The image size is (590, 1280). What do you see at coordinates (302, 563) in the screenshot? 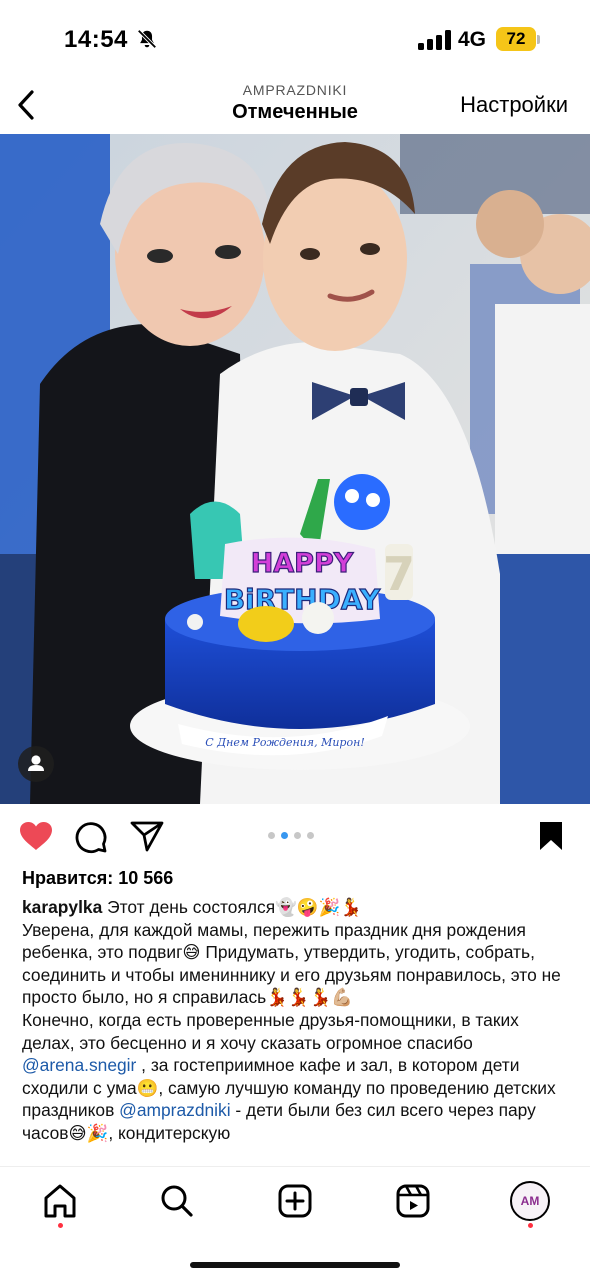
I see `cake-topper-happy: HAPPY` at bounding box center [302, 563].